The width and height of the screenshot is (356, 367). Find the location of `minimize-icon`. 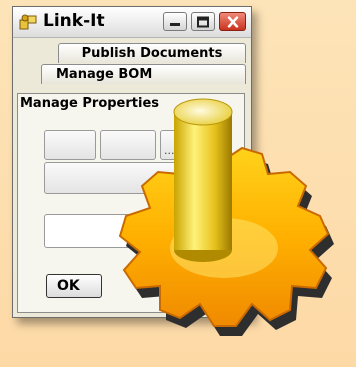

minimize-icon is located at coordinates (175, 24).